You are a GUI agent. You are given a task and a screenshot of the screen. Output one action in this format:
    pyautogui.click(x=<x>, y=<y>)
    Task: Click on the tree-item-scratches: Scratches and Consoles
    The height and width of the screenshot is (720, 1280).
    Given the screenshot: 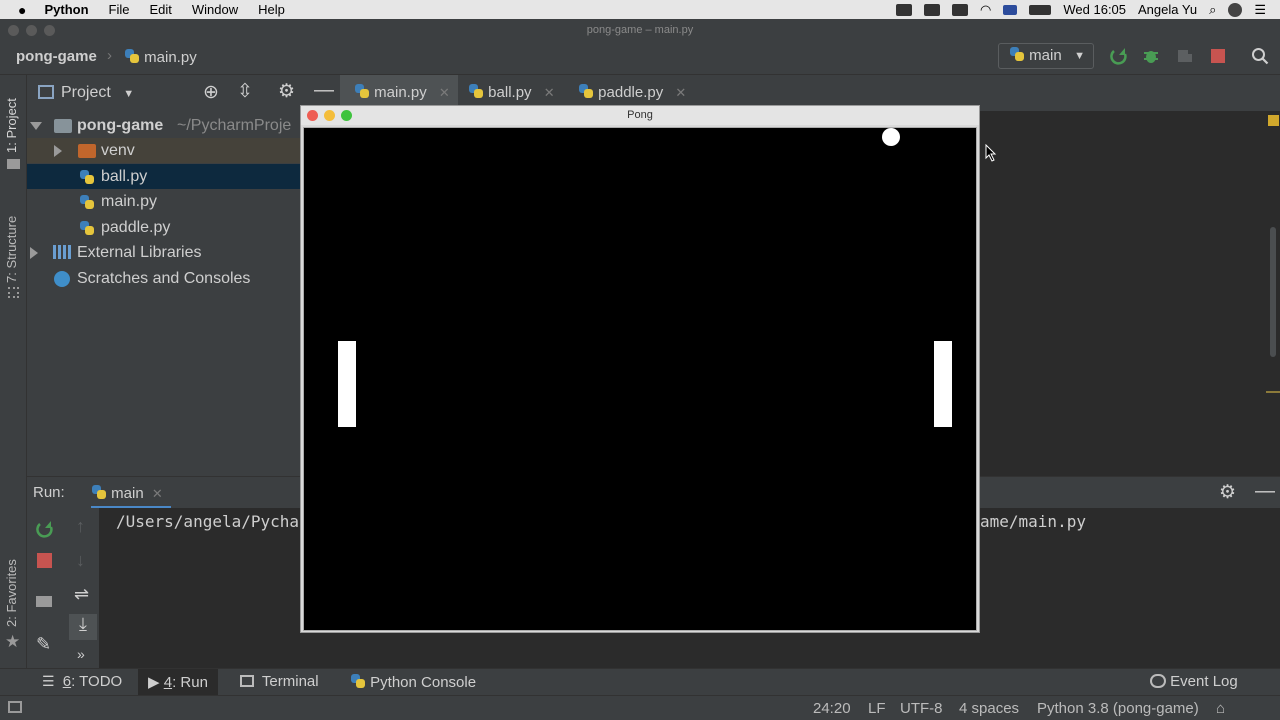 What is the action you would take?
    pyautogui.click(x=163, y=278)
    